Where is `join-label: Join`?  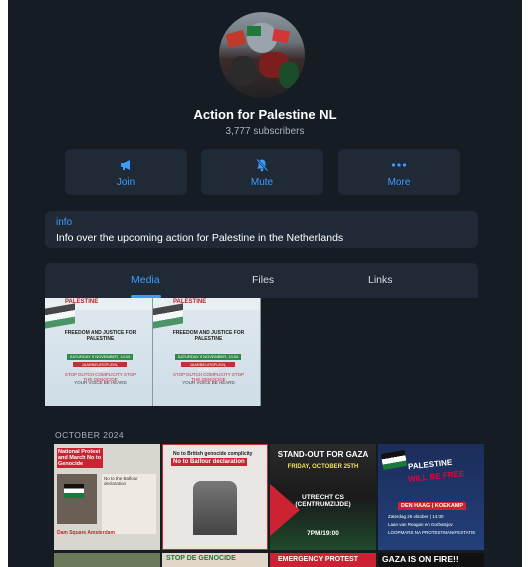
join-label: Join is located at coordinates (126, 182).